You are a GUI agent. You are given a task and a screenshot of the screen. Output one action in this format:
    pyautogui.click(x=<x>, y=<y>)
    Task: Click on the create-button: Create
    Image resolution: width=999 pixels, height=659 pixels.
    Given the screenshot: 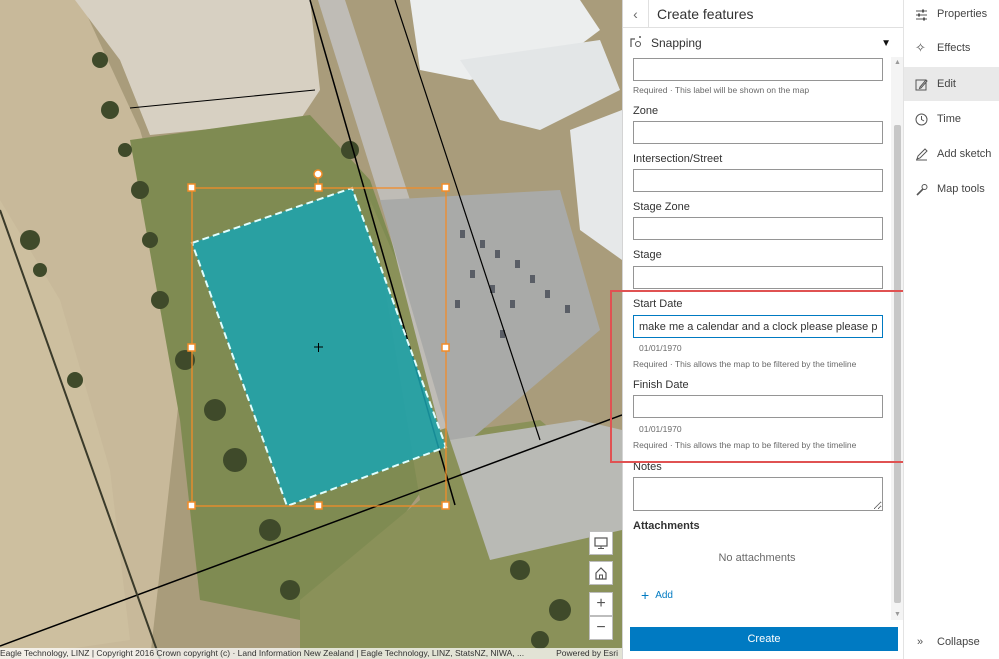 What is the action you would take?
    pyautogui.click(x=764, y=639)
    